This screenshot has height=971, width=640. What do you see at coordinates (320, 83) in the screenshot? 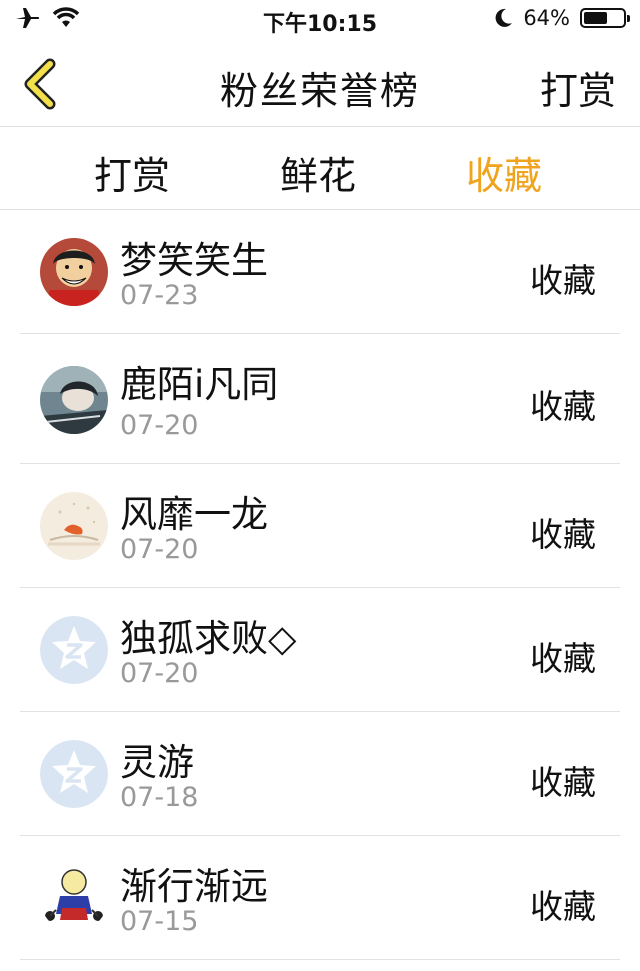
I see `nav-bar: 粉丝荣誉榜 打赏` at bounding box center [320, 83].